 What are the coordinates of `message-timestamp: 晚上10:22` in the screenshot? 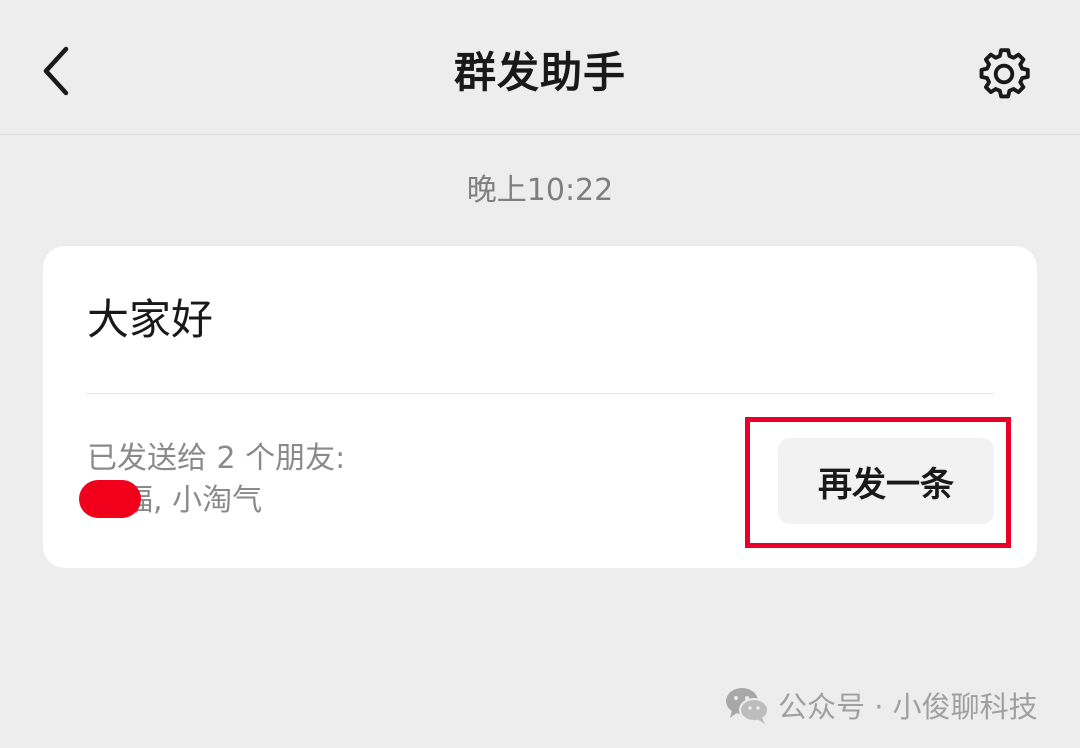 It's located at (540, 190).